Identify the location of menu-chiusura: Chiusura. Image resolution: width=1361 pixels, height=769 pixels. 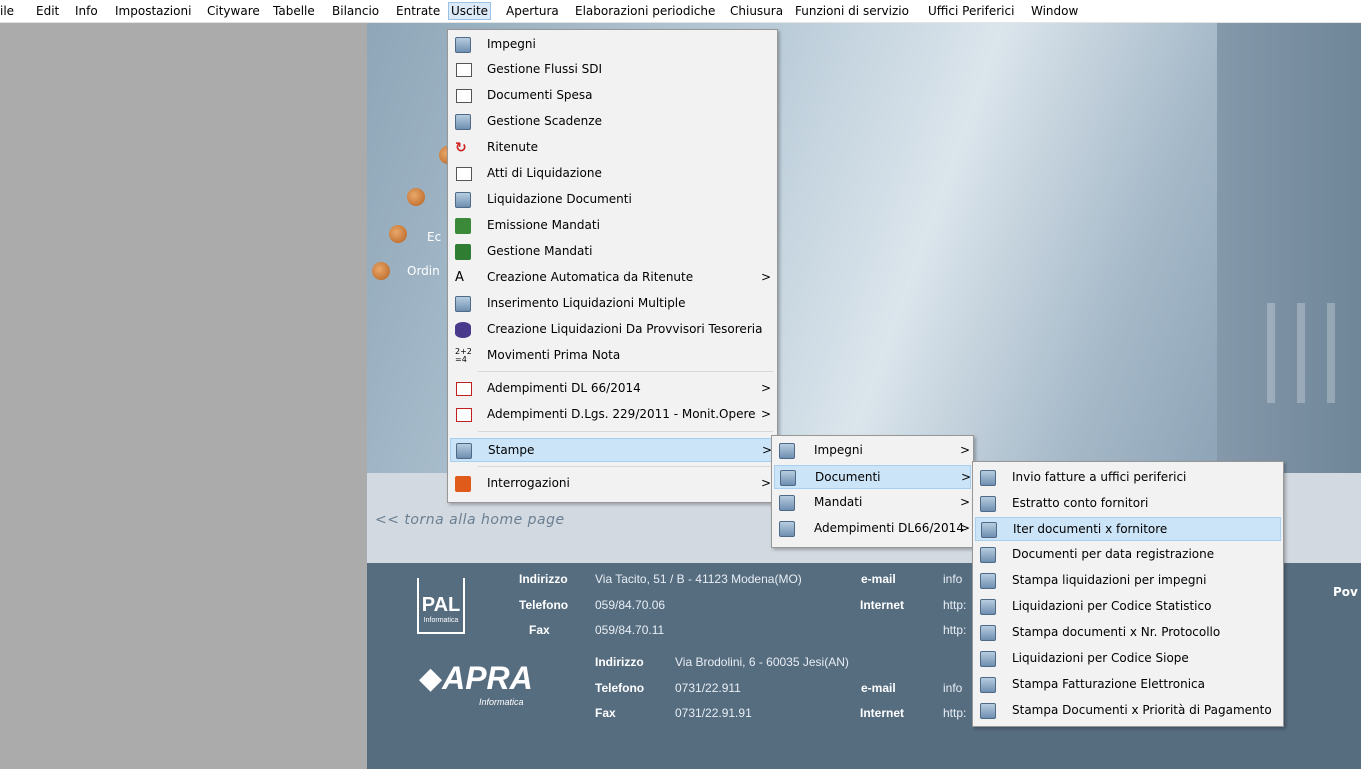
(756, 11).